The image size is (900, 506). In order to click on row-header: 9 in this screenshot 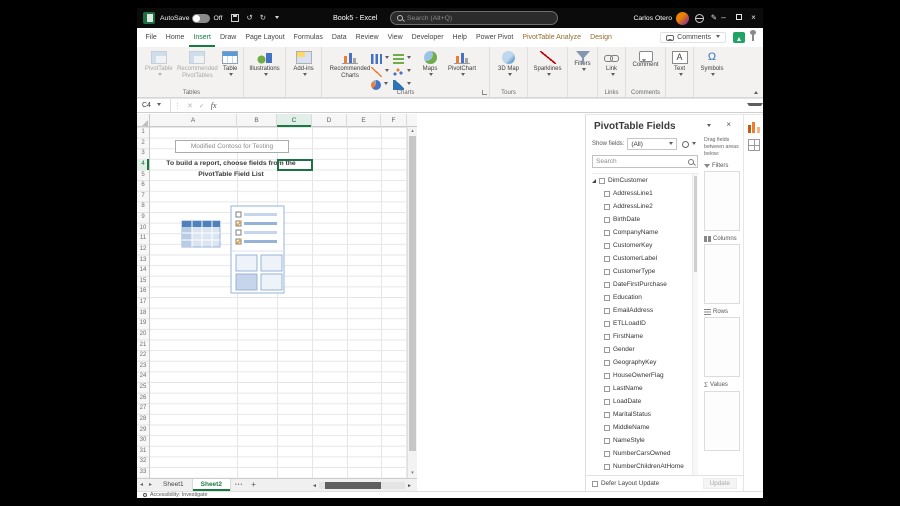, I will do `click(143, 217)`.